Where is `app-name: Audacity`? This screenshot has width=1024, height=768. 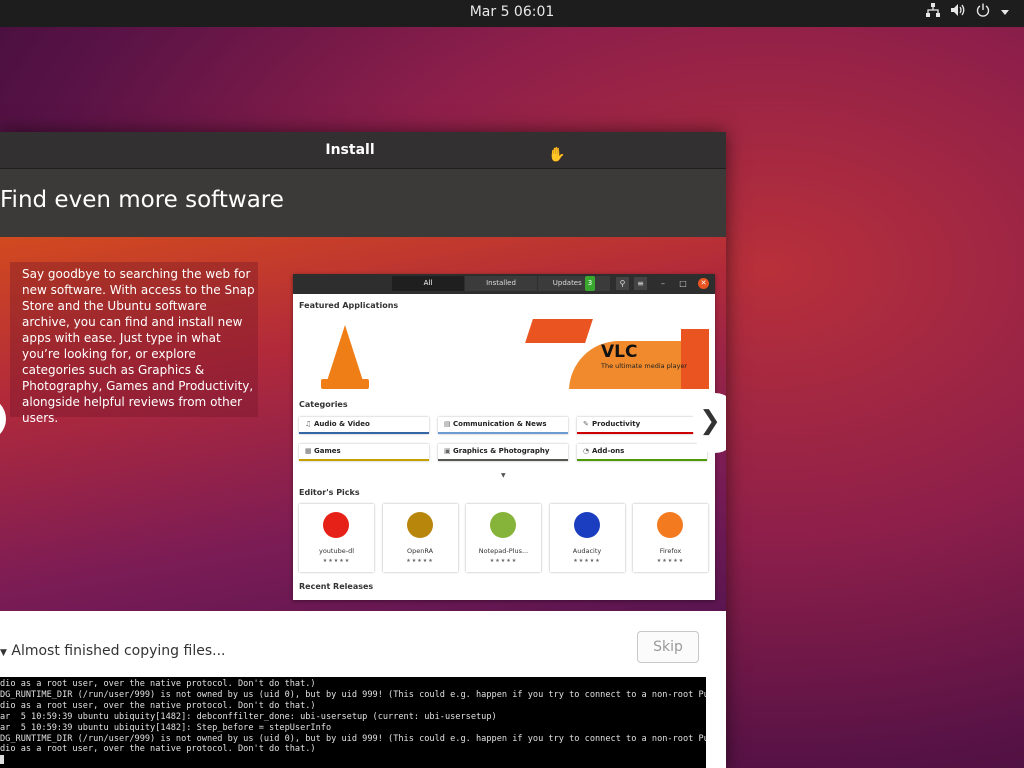
app-name: Audacity is located at coordinates (587, 551).